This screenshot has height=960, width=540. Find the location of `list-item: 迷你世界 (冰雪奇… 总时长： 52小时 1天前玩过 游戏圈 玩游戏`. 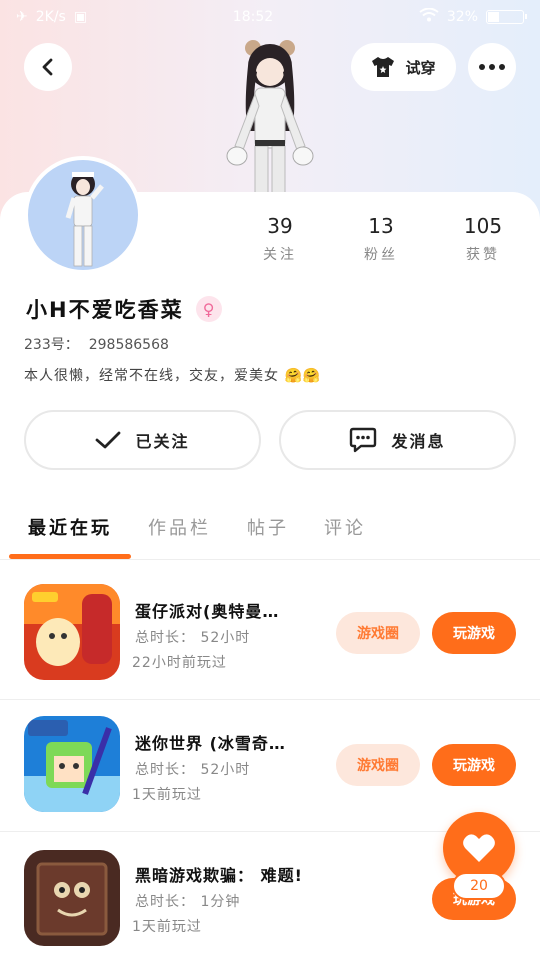

list-item: 迷你世界 (冰雪奇… 总时长： 52小时 1天前玩过 游戏圈 玩游戏 is located at coordinates (270, 766).